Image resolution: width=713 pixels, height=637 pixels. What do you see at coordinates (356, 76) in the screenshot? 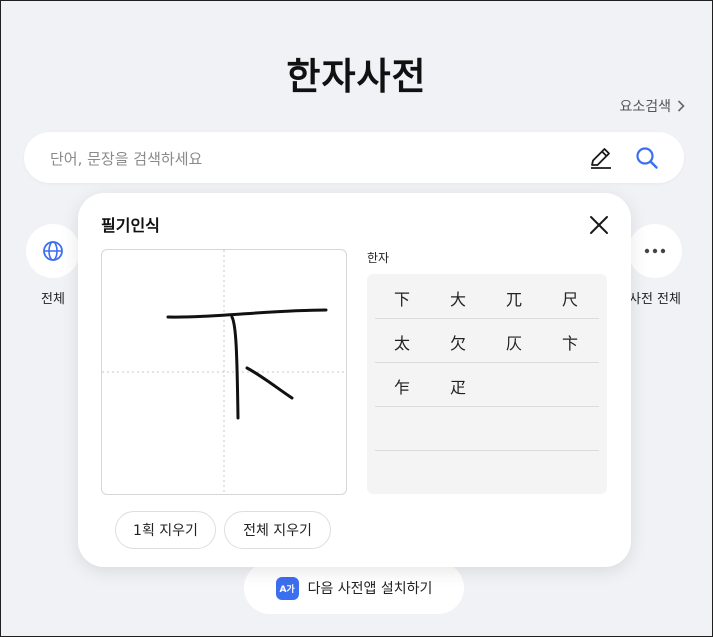
I see `page-title: 한자사전` at bounding box center [356, 76].